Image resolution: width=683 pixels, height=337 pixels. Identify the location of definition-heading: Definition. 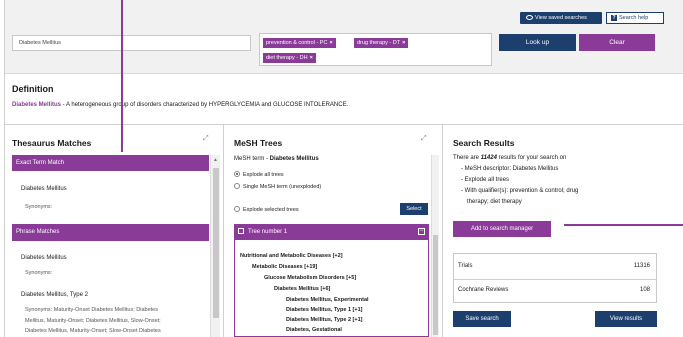
(33, 89).